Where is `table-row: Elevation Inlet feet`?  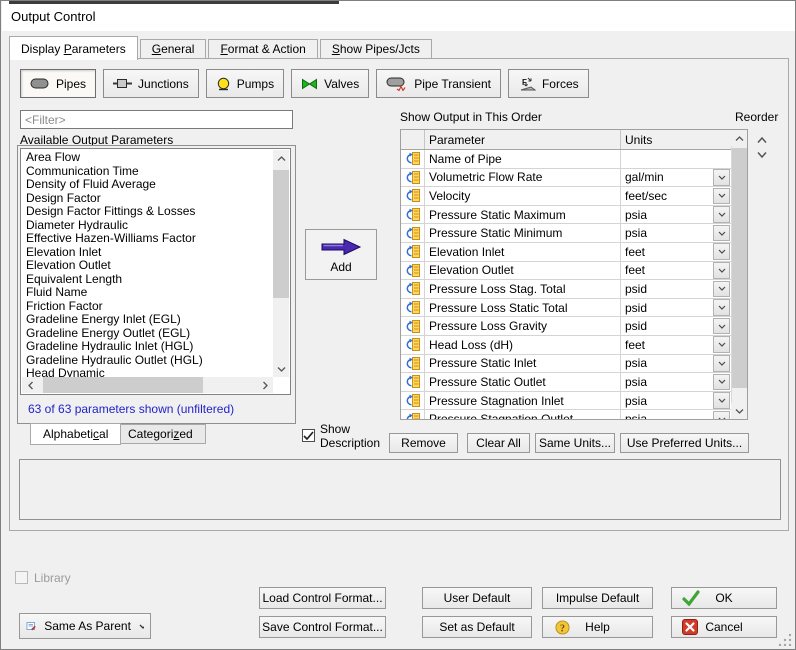
table-row: Elevation Inlet feet is located at coordinates (566, 252).